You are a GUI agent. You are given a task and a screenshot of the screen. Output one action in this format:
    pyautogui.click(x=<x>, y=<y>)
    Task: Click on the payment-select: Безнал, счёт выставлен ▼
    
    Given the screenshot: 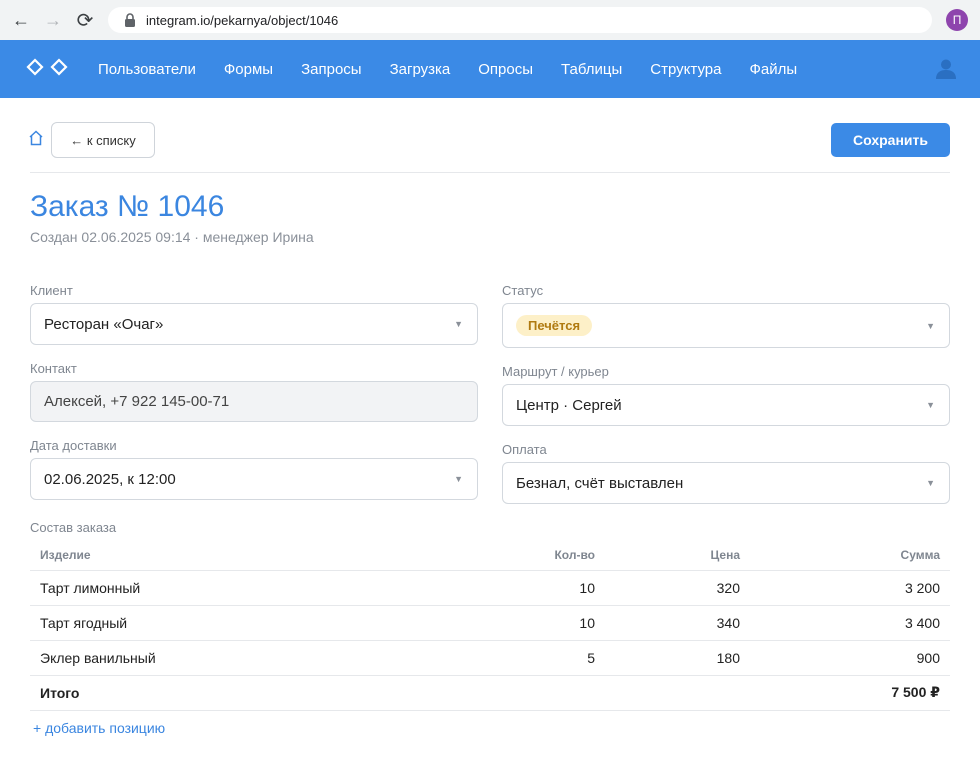 What is the action you would take?
    pyautogui.click(x=726, y=483)
    